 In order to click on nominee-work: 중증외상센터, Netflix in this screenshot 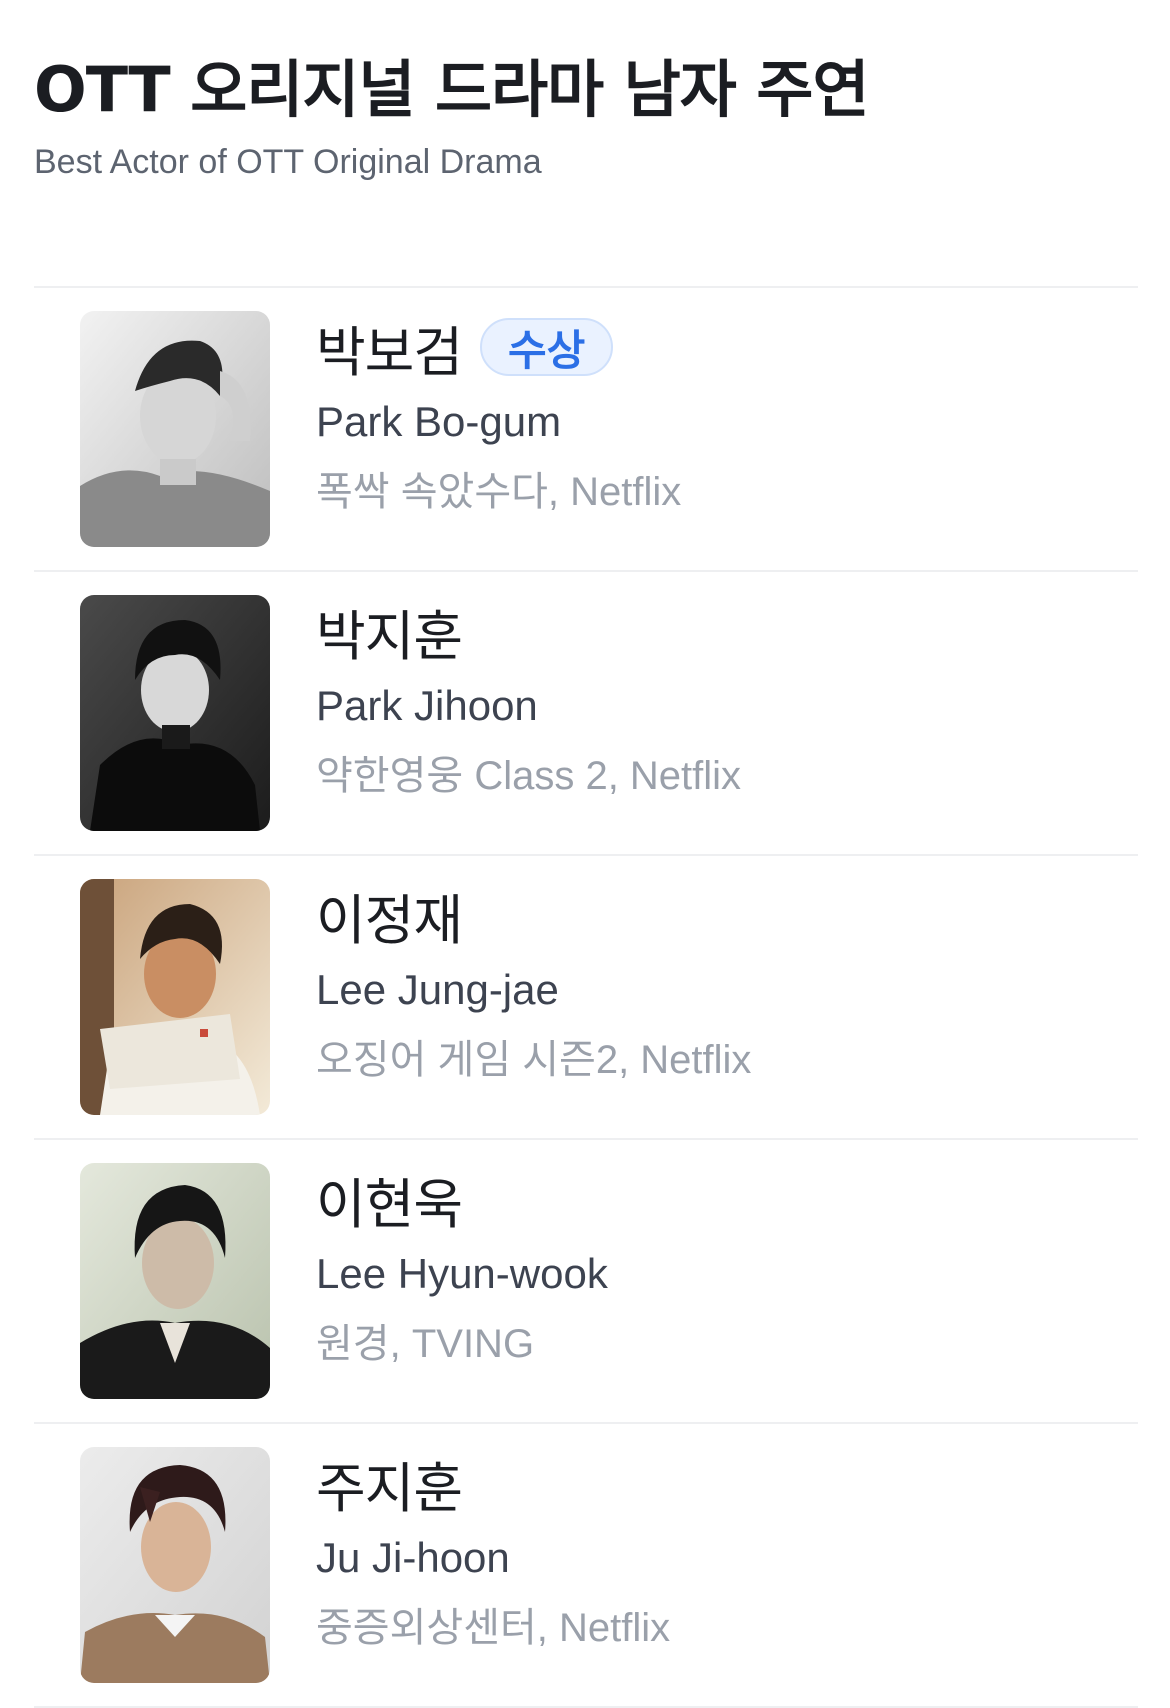, I will do `click(493, 1628)`.